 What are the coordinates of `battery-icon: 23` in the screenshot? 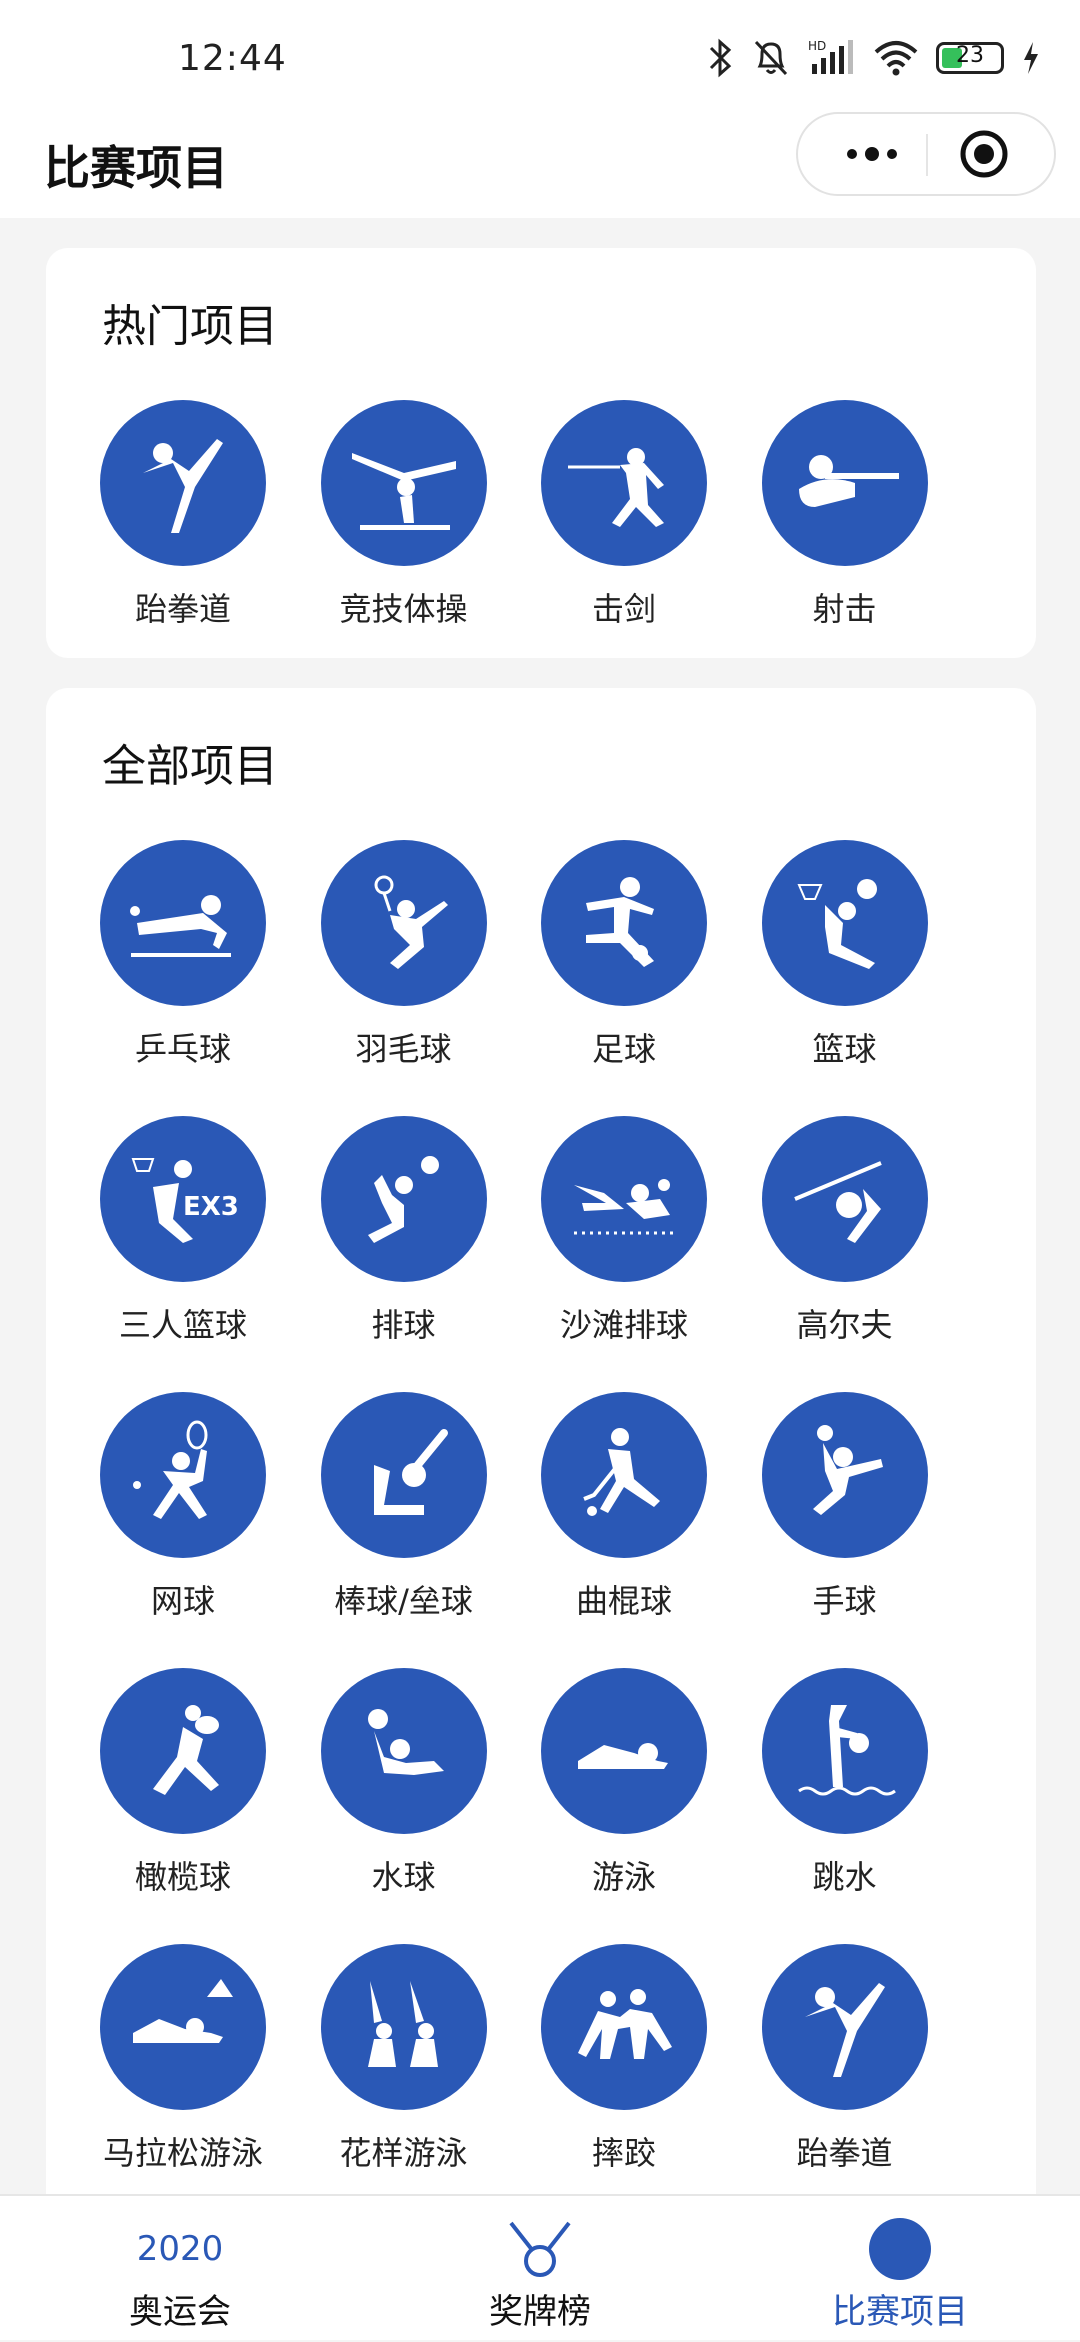 It's located at (970, 58).